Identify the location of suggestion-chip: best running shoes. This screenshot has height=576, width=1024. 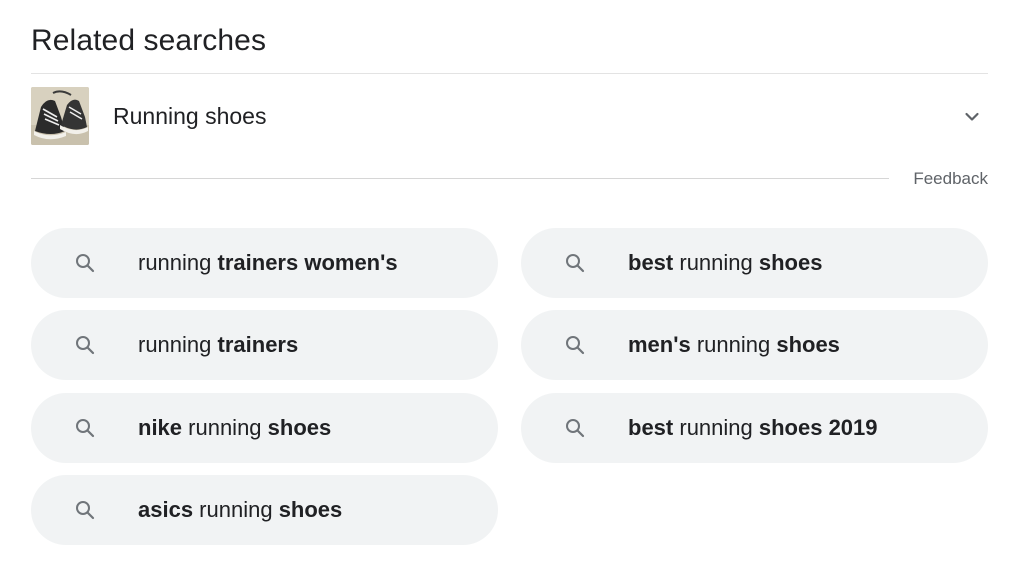
(754, 263).